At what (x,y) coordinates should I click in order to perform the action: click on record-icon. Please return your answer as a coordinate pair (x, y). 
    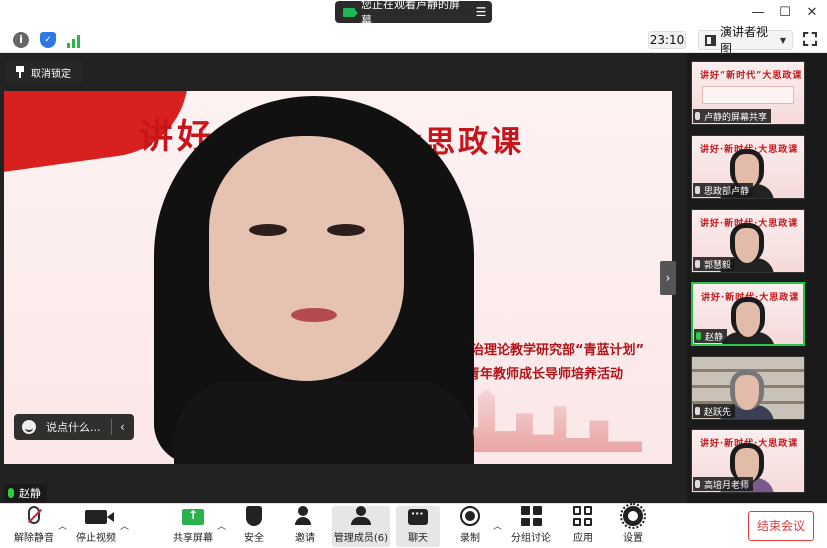
    Looking at the image, I should click on (470, 516).